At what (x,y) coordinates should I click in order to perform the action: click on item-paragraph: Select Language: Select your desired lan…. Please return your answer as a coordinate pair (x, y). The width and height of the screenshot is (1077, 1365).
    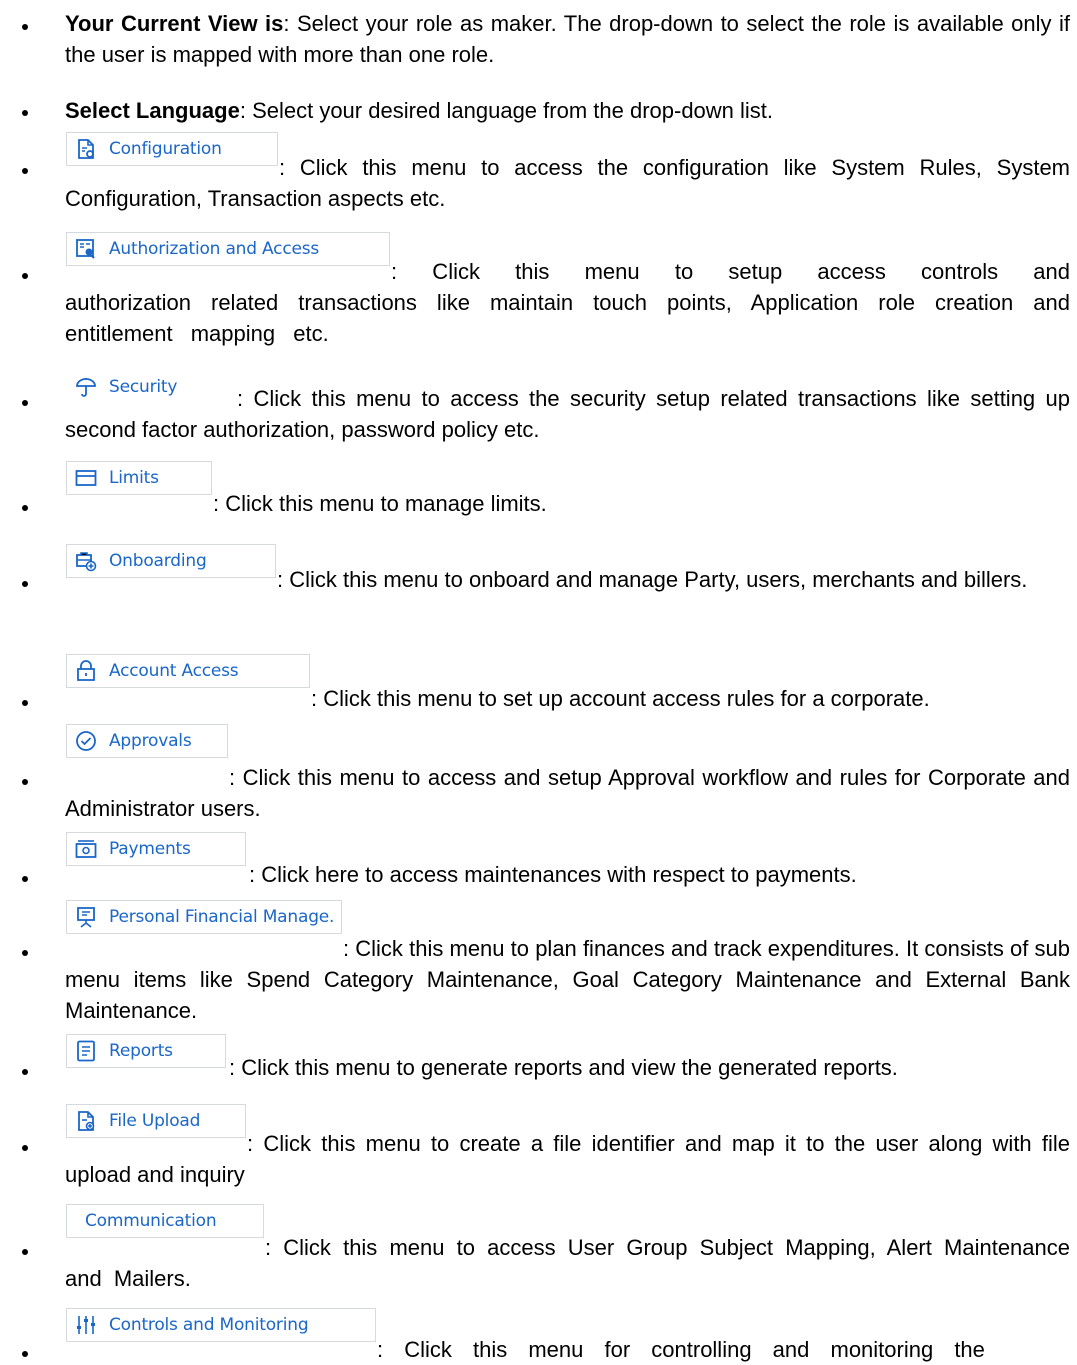
    Looking at the image, I should click on (567, 110).